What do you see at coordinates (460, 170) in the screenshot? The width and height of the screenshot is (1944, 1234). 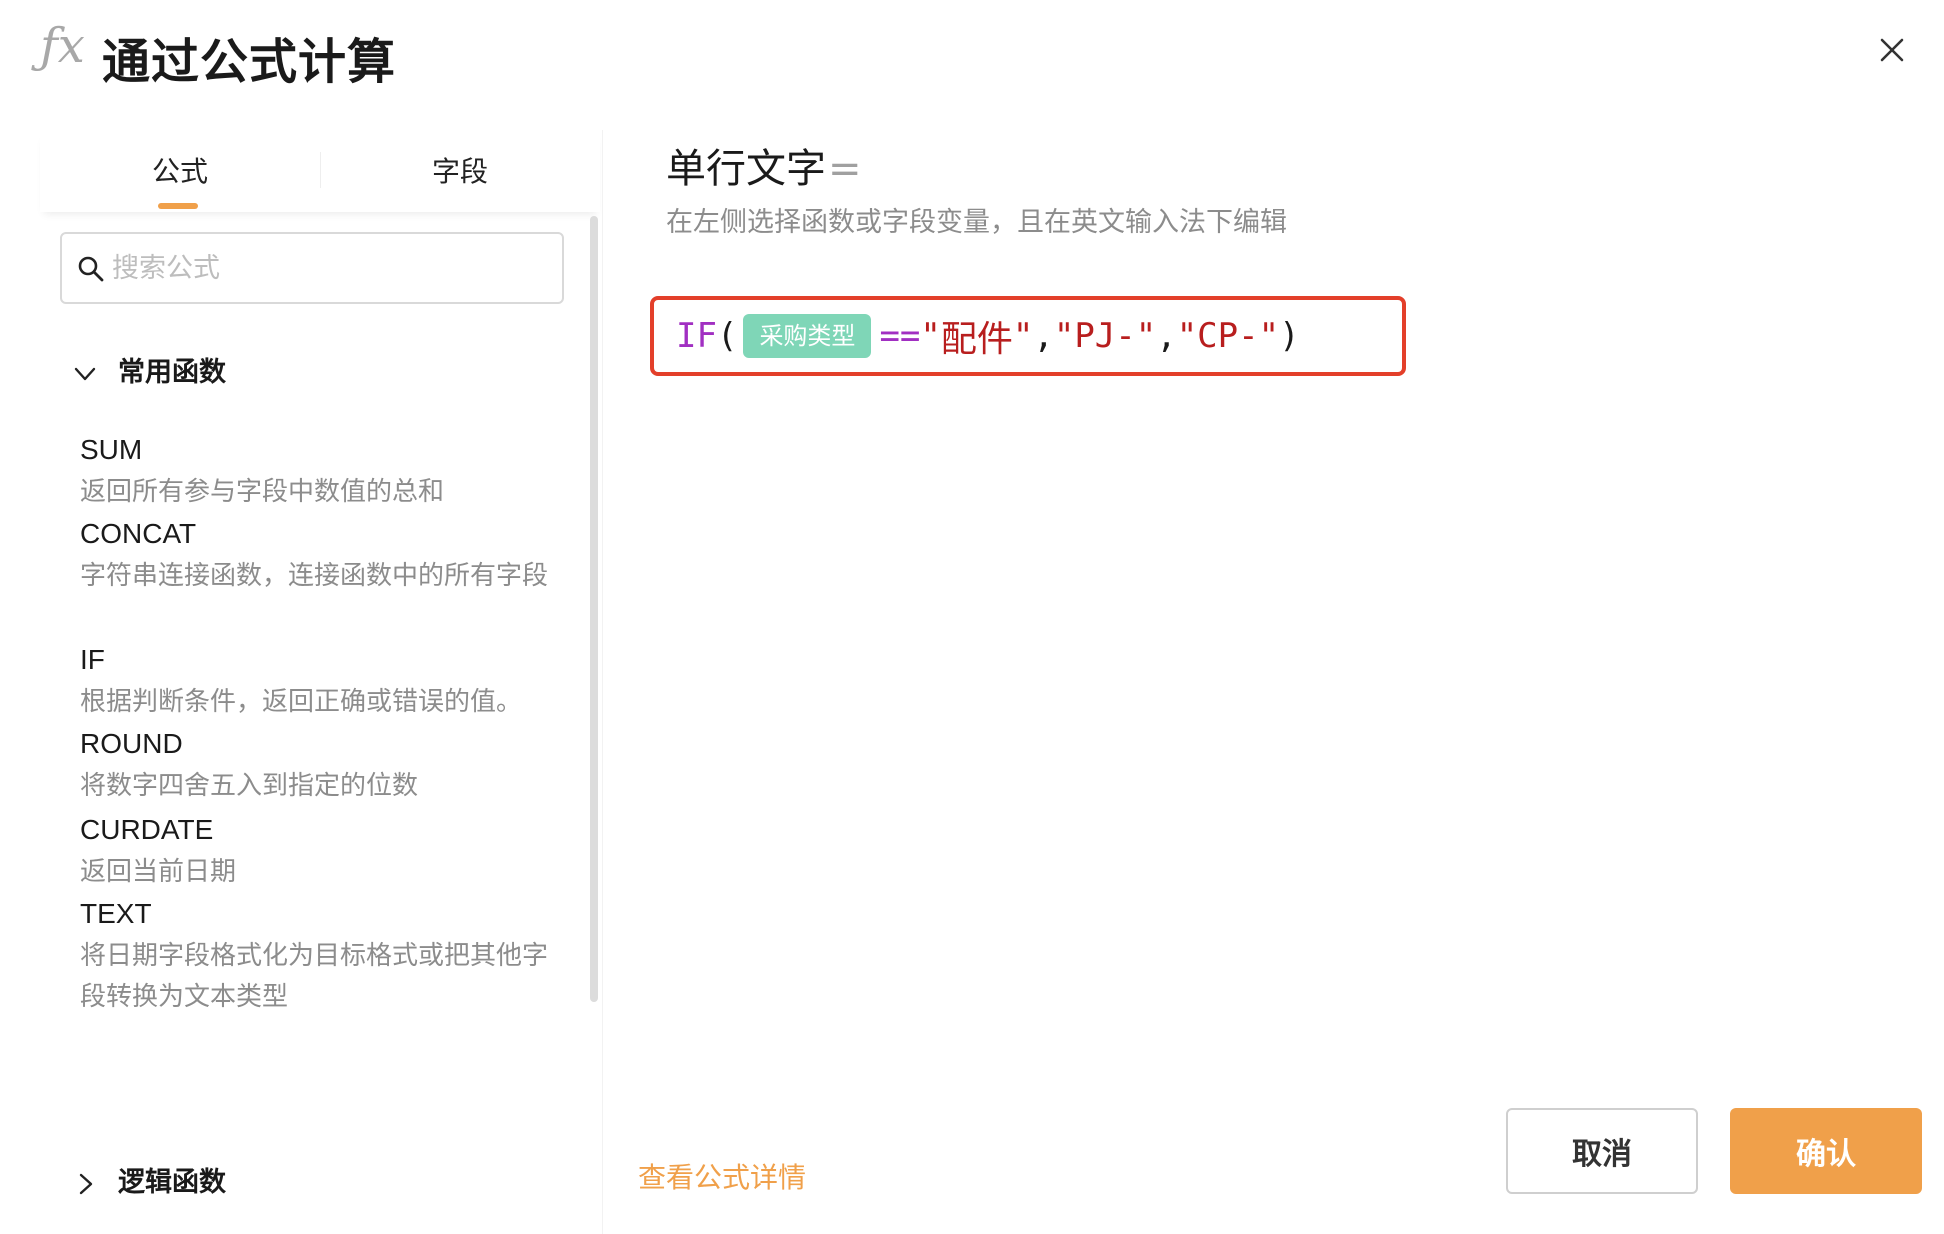 I see `tab-field: 字段` at bounding box center [460, 170].